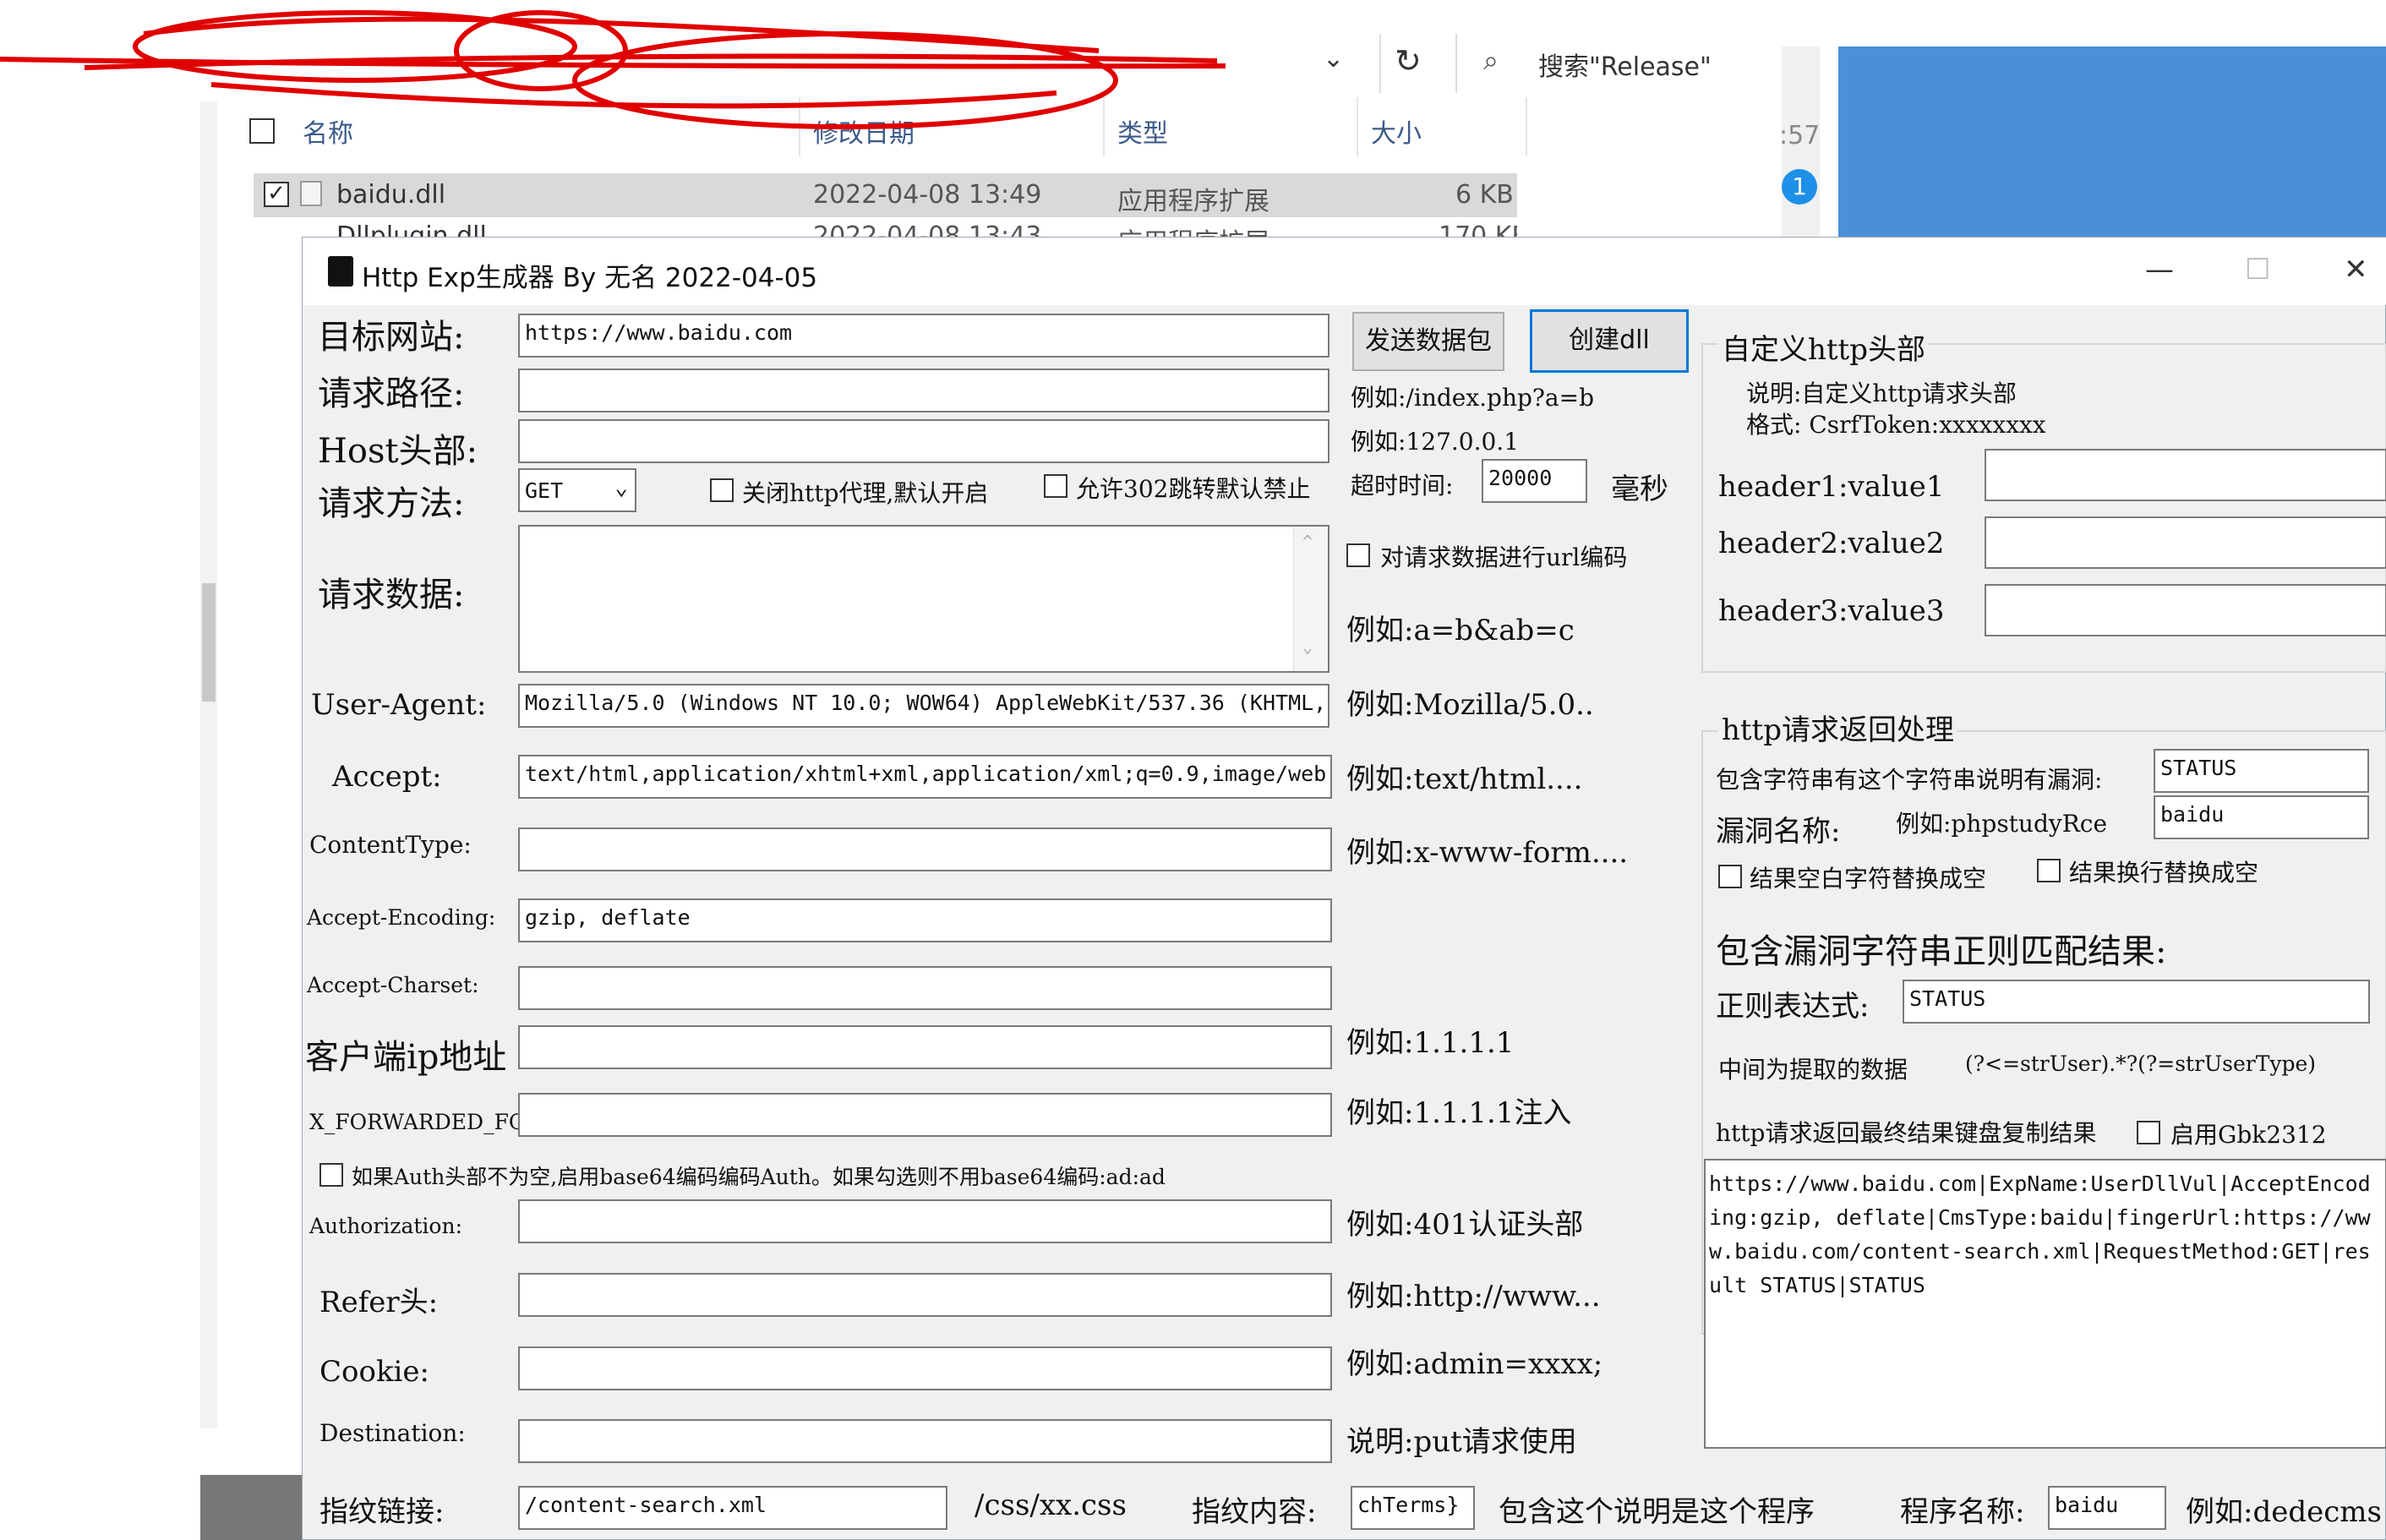  I want to click on vuln-name-label: 漏洞名称:, so click(1778, 832).